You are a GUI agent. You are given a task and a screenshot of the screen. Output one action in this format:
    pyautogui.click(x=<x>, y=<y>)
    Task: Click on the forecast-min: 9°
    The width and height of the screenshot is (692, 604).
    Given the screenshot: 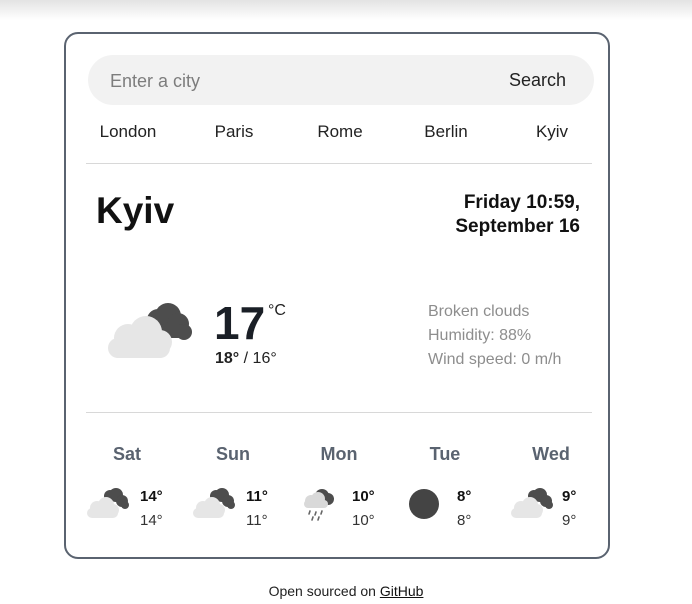 What is the action you would take?
    pyautogui.click(x=569, y=520)
    